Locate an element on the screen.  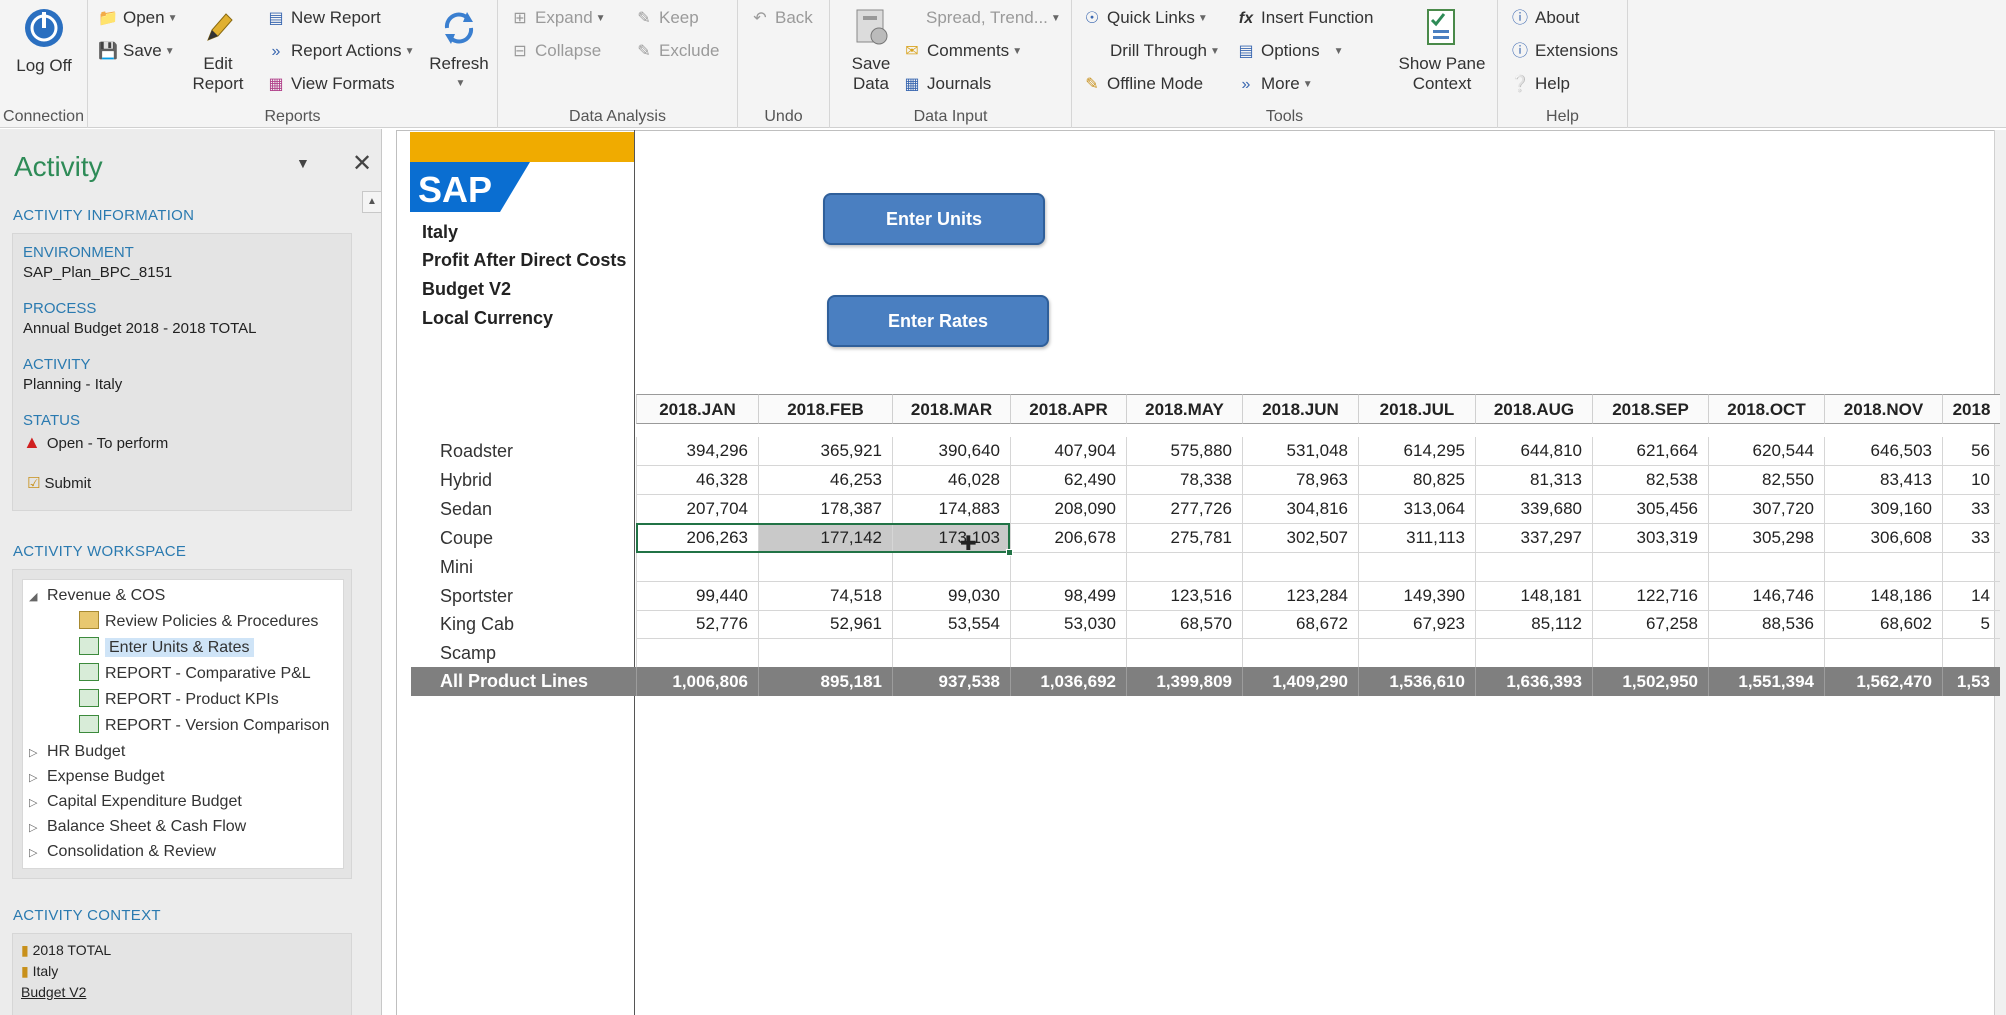
column-header: 2018.JUN is located at coordinates (1300, 409).